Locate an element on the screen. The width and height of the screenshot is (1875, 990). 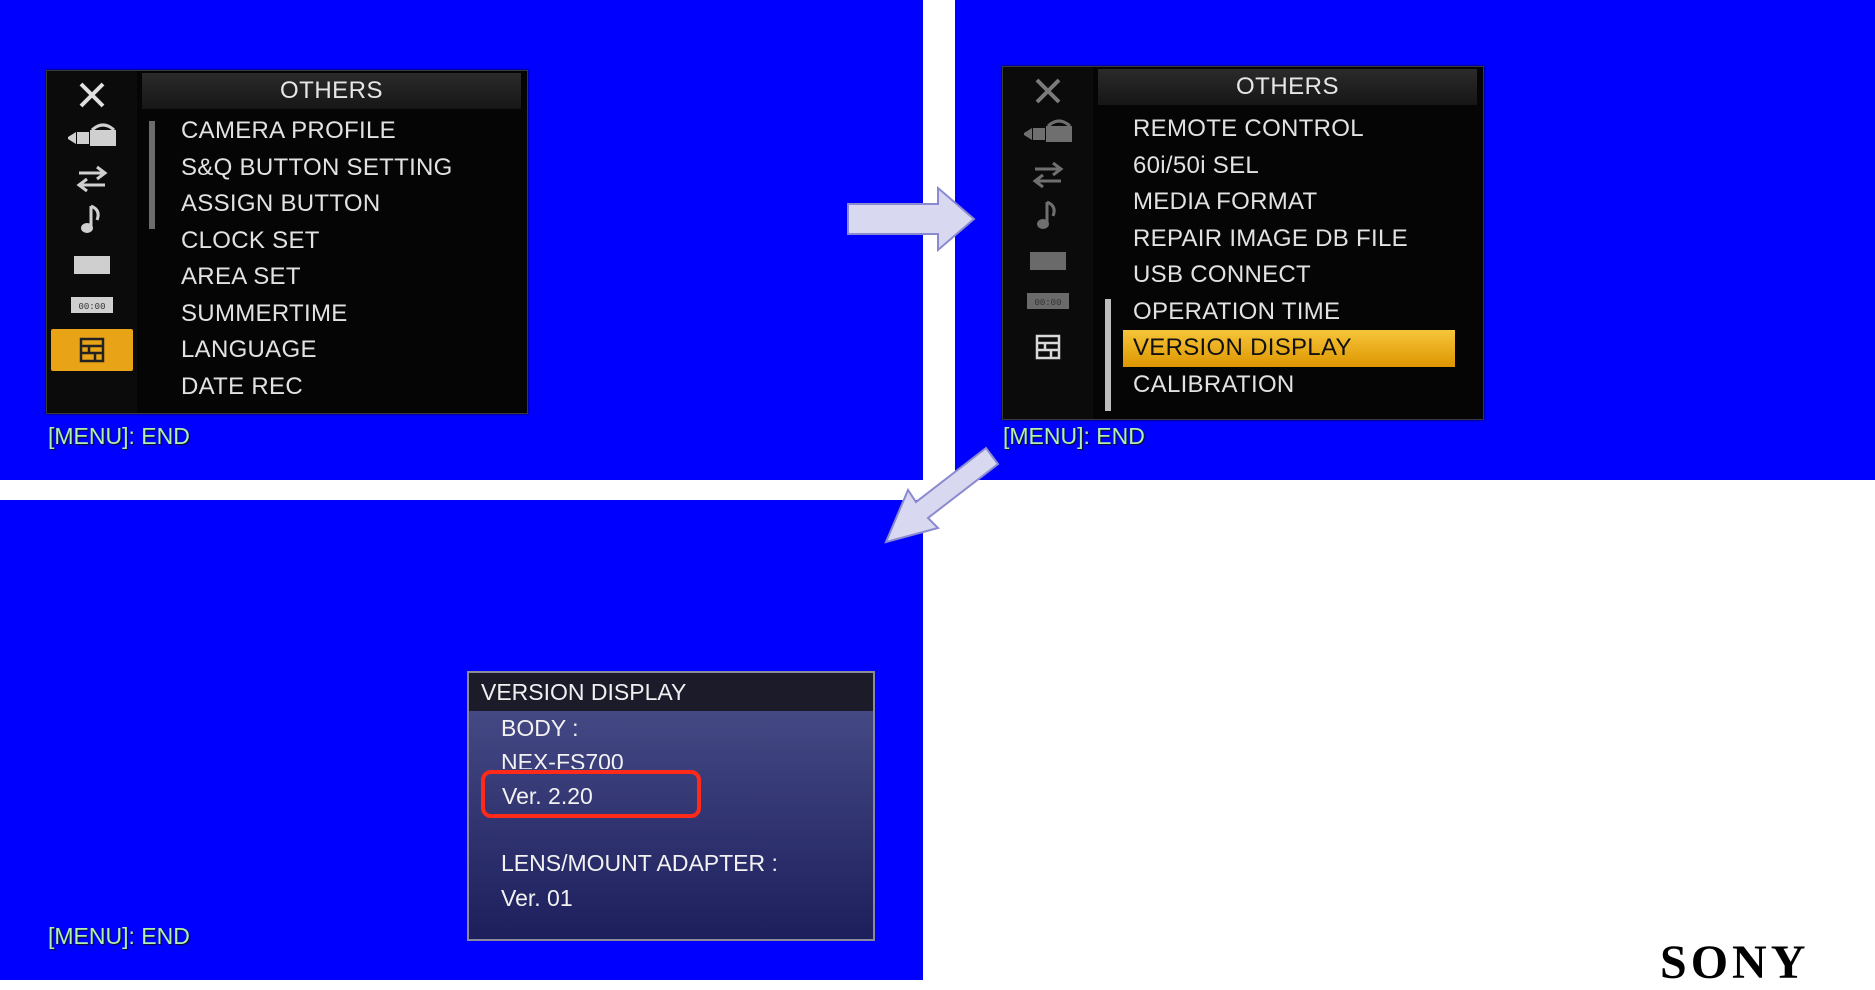
menu-item-assign-button: ASSIGN BUTTON is located at coordinates (339, 204).